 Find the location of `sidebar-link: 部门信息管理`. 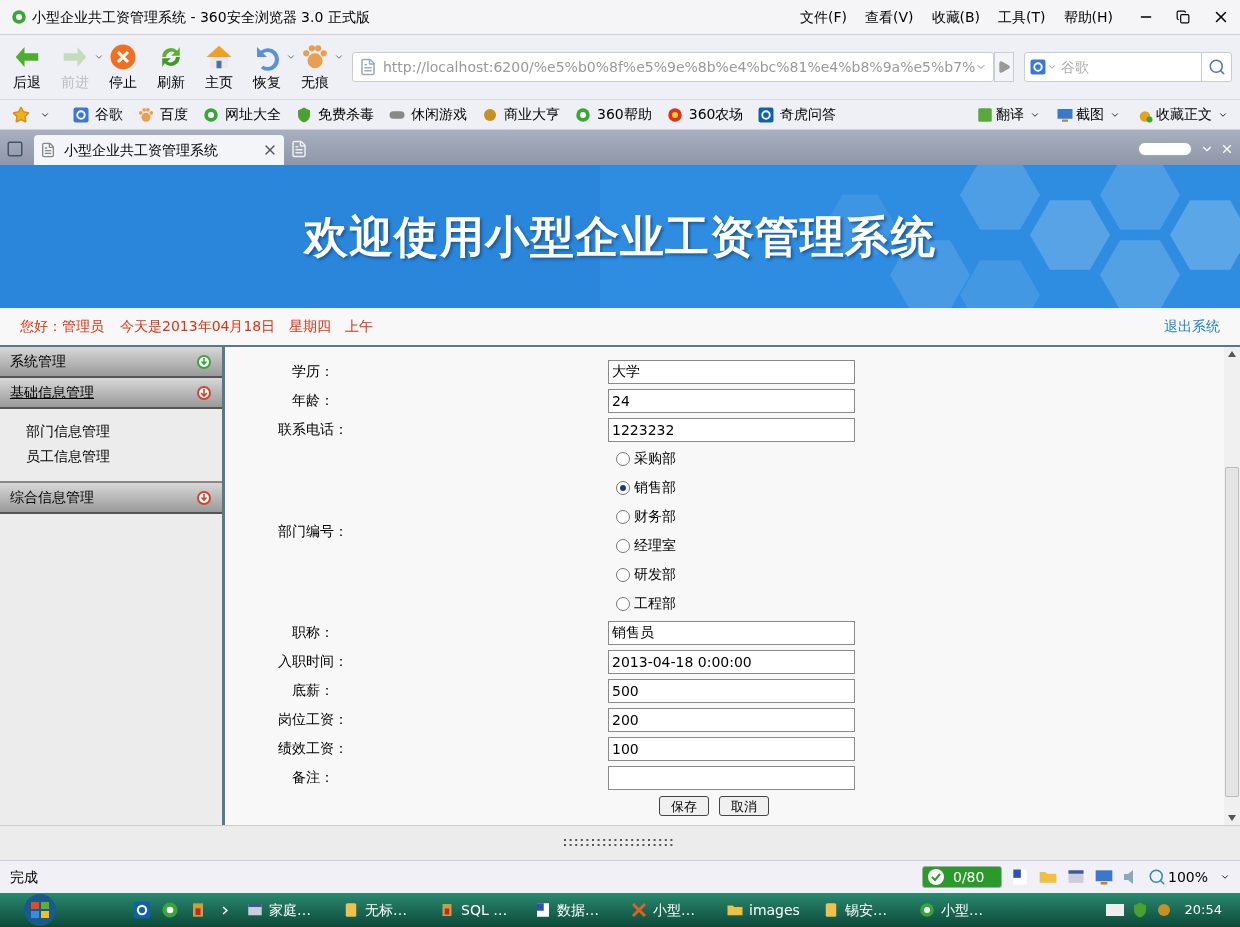

sidebar-link: 部门信息管理 is located at coordinates (68, 431).